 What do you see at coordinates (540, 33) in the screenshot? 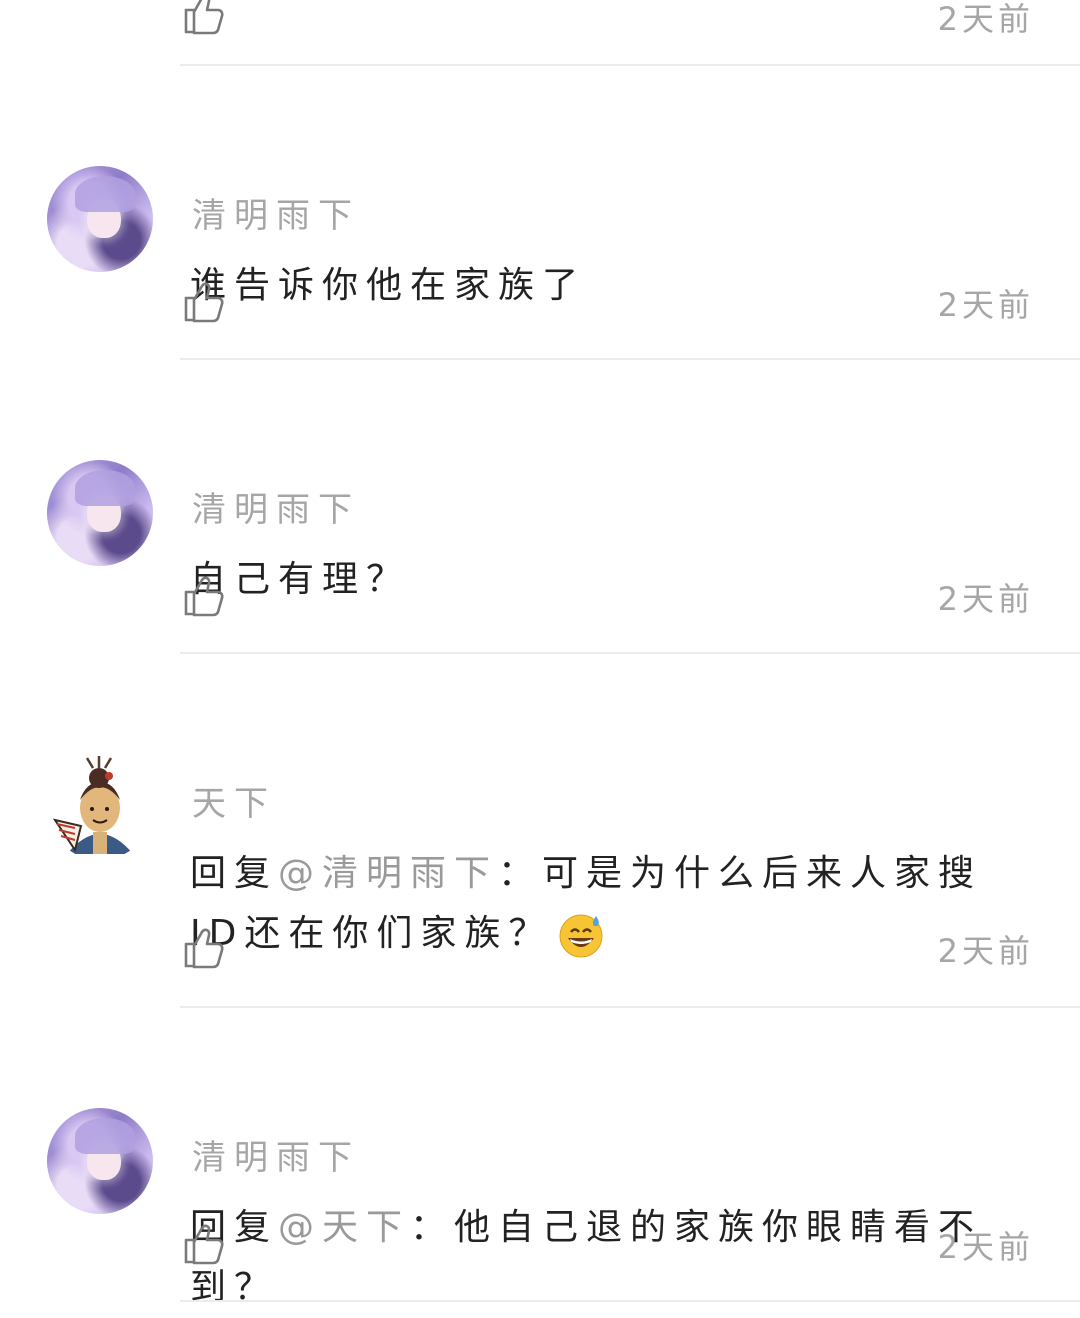
I see `comment-item: 2天前` at bounding box center [540, 33].